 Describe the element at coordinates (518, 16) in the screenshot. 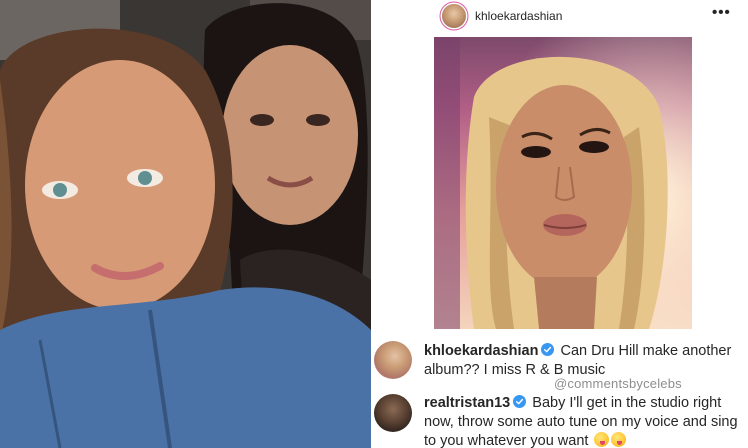

I see `post-username: khloekardashian` at that location.